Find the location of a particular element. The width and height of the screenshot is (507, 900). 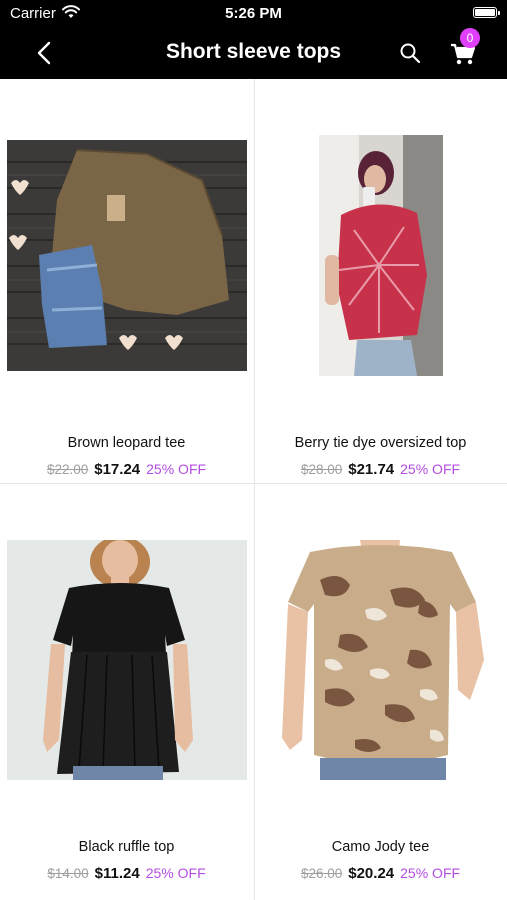

sale-price: $20.24 is located at coordinates (371, 873).